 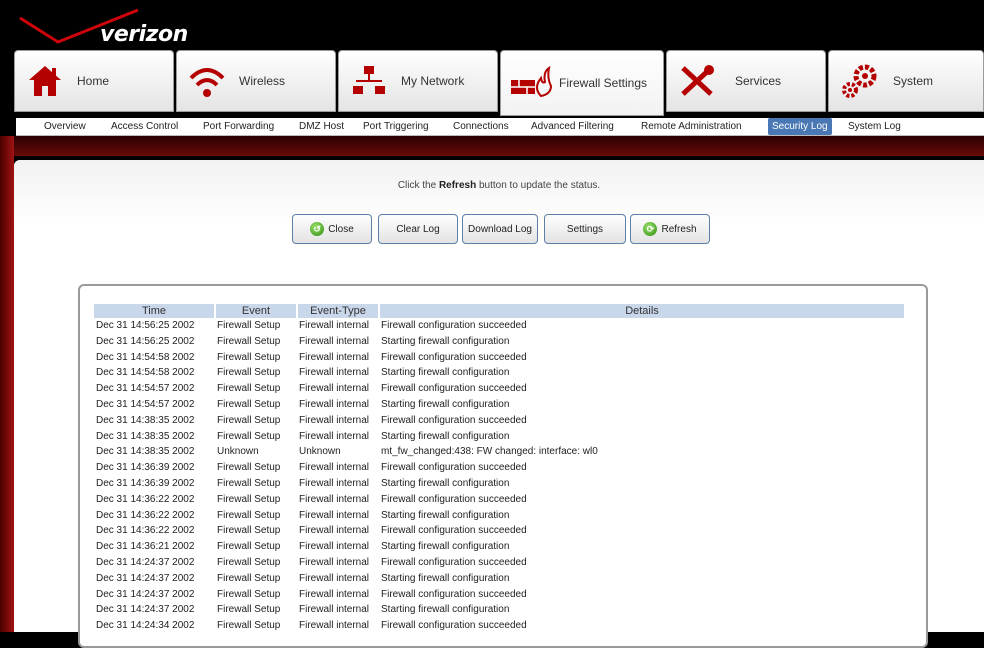 What do you see at coordinates (906, 81) in the screenshot?
I see `tab-system: System` at bounding box center [906, 81].